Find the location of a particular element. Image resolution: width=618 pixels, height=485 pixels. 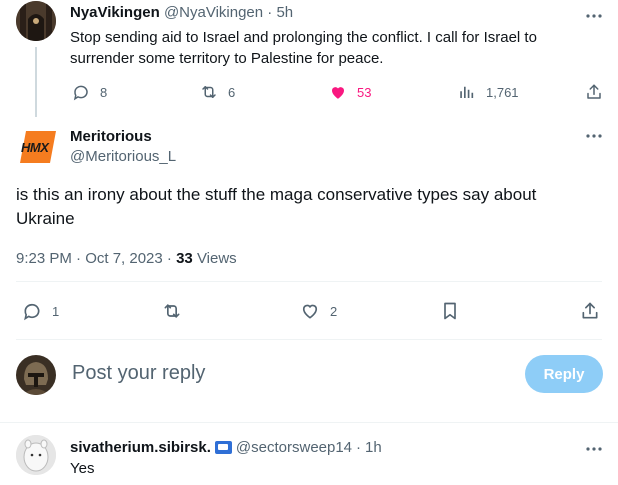

main-avatar-text: HMX is located at coordinates (35, 147).